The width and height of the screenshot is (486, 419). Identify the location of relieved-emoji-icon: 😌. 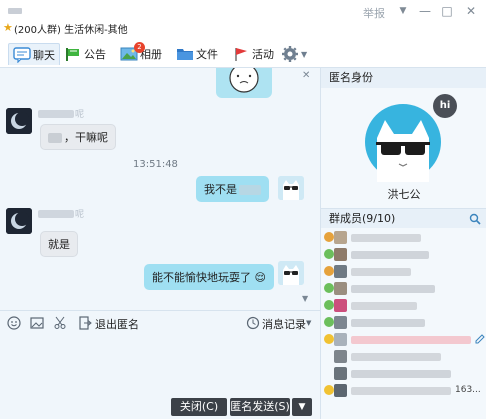
(260, 277).